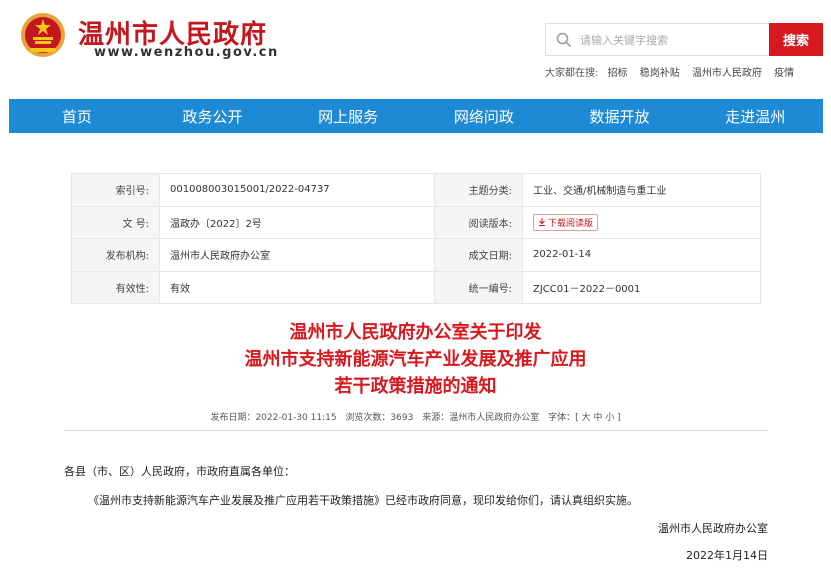 This screenshot has height=572, width=831. I want to click on meta-label-doc-number: 文 号:, so click(115, 222).